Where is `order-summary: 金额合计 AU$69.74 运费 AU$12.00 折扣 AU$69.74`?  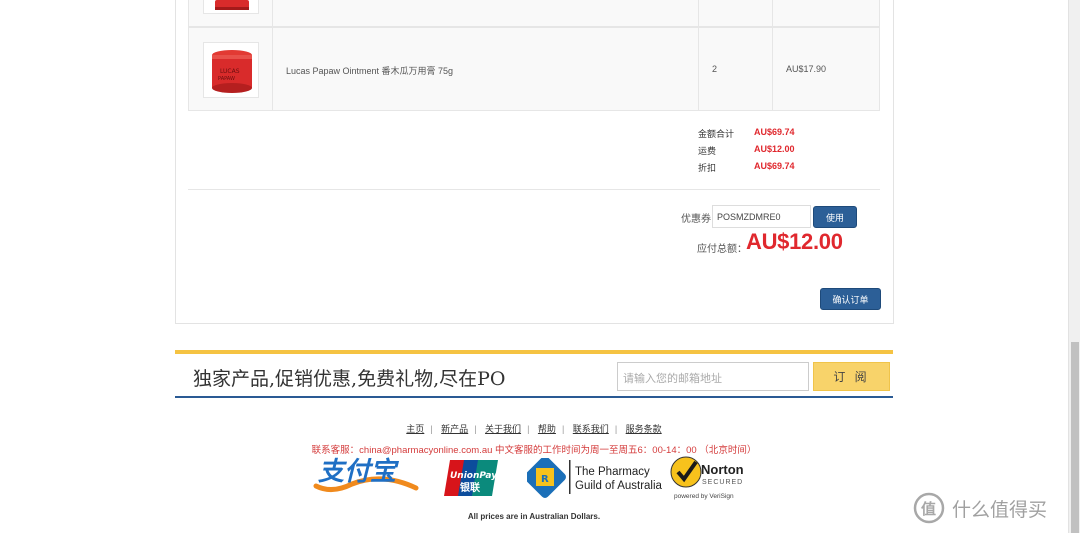 order-summary: 金额合计 AU$69.74 运费 AU$12.00 折扣 AU$69.74 is located at coordinates (746, 152).